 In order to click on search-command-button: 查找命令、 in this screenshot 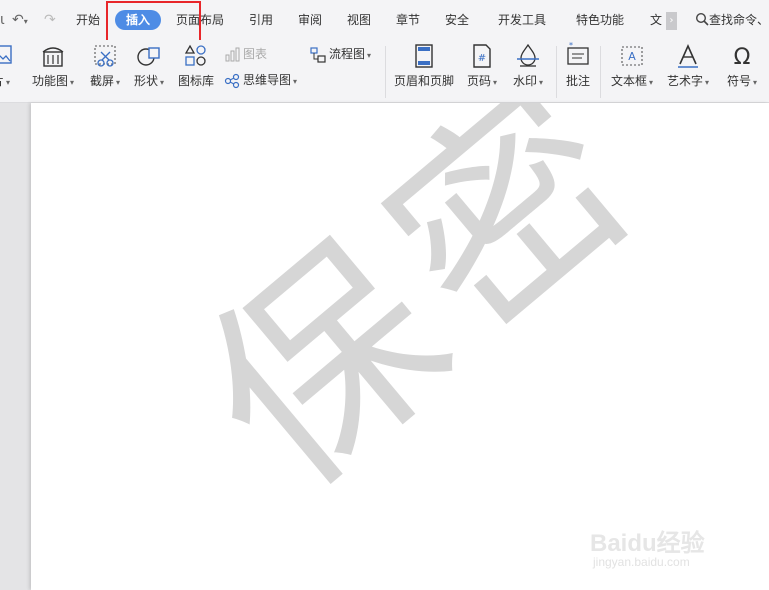, I will do `click(732, 20)`.